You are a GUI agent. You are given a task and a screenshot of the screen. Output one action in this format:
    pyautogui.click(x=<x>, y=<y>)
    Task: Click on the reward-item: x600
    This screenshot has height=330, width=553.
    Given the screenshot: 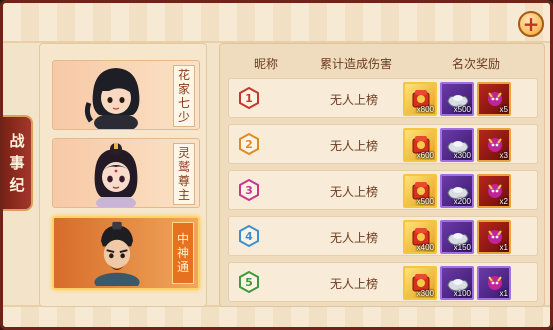 What is the action you would take?
    pyautogui.click(x=420, y=145)
    